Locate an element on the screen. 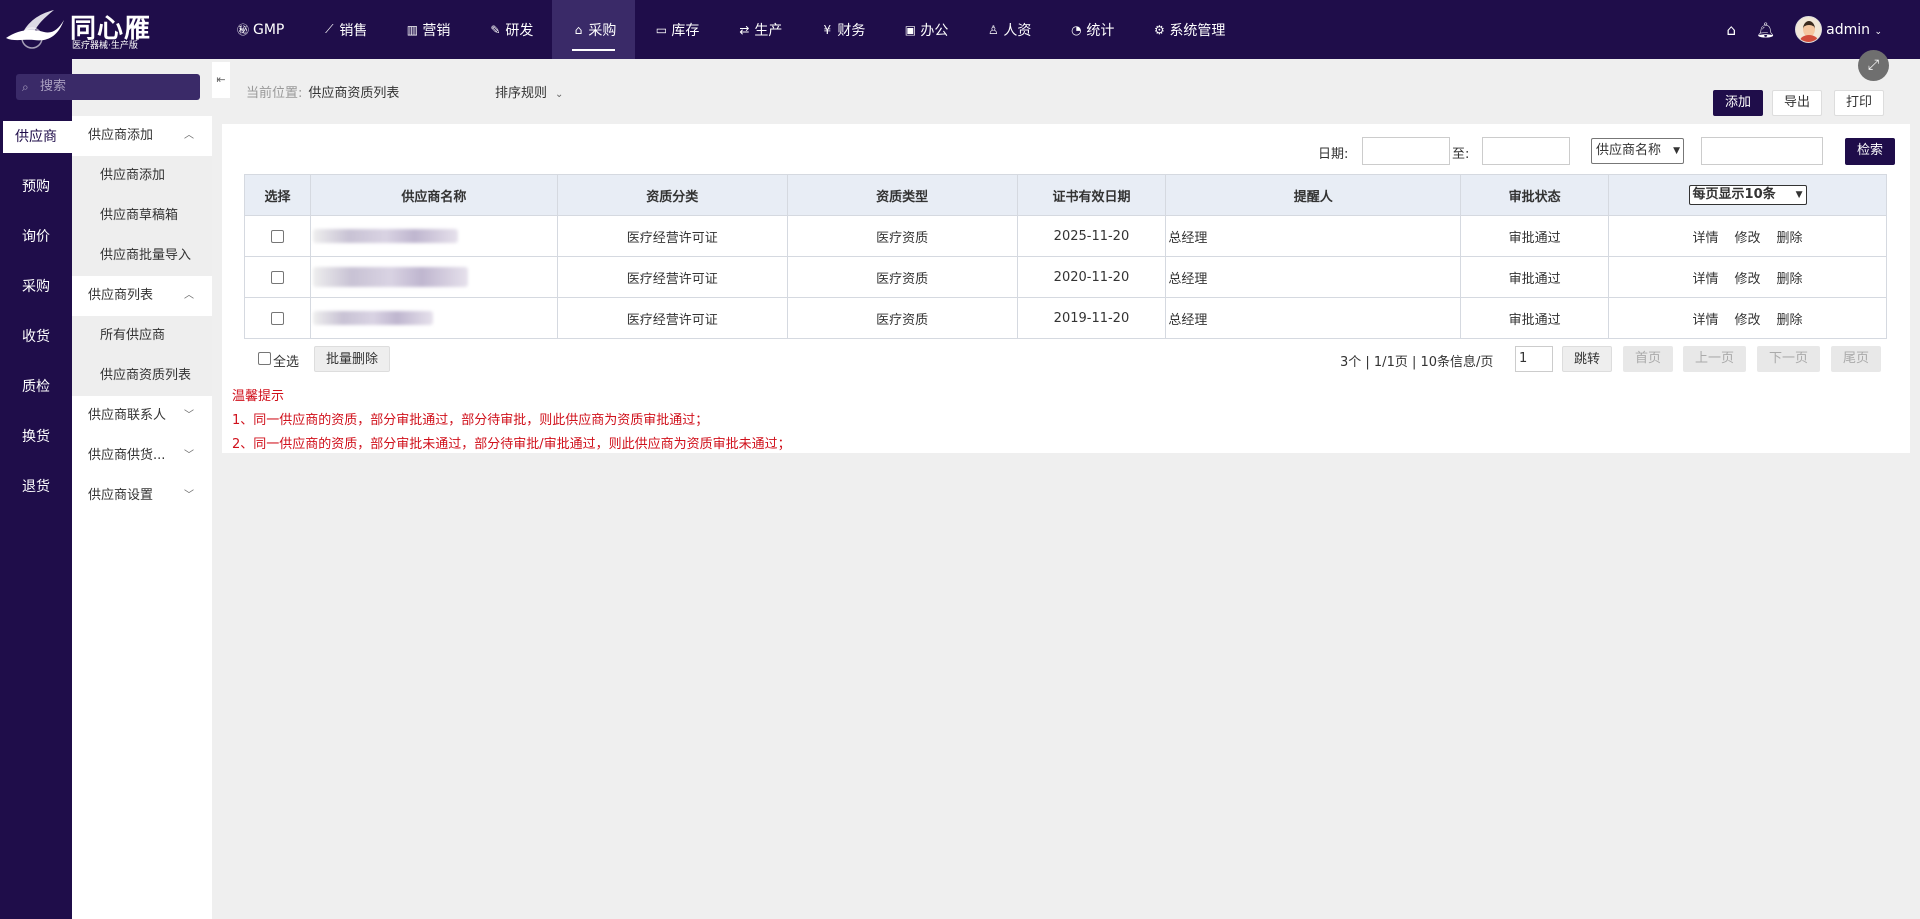 Image resolution: width=1920 pixels, height=919 pixels. sidebar-item-return: 退货 is located at coordinates (36, 487).